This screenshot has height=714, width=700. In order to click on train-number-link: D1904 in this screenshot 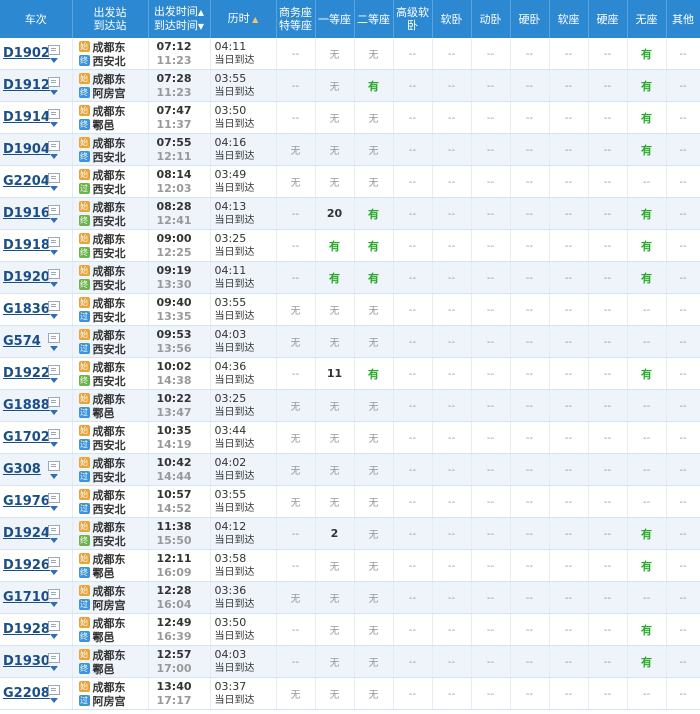, I will do `click(26, 149)`.